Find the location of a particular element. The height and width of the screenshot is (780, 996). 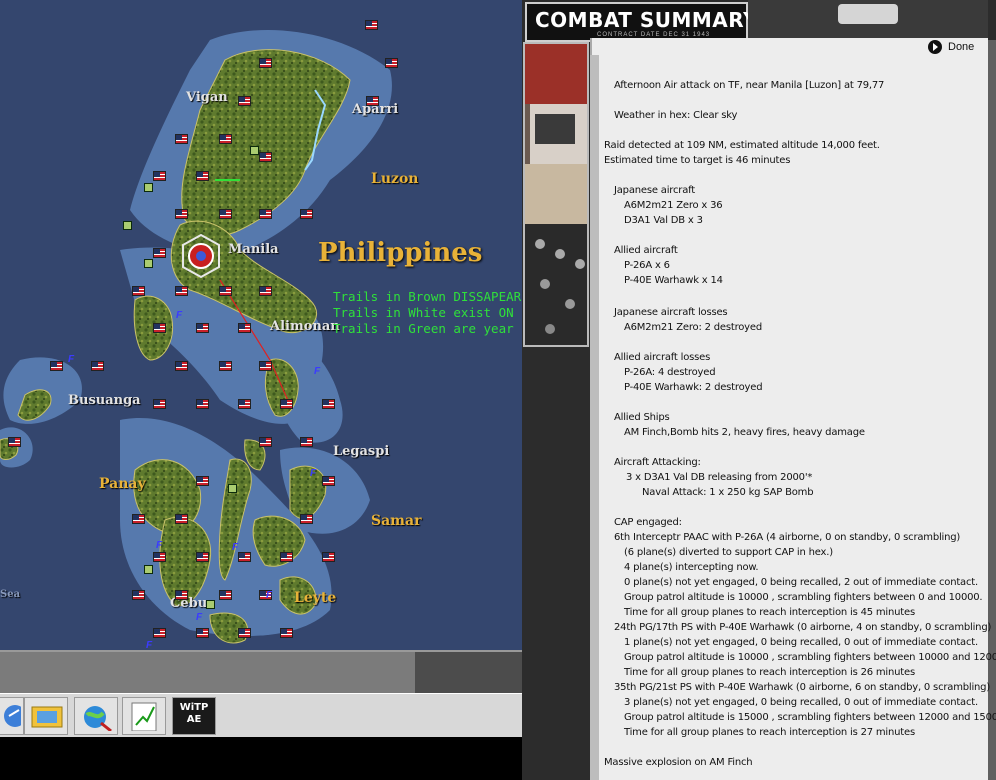

taskbar-folder-button is located at coordinates (46, 716).